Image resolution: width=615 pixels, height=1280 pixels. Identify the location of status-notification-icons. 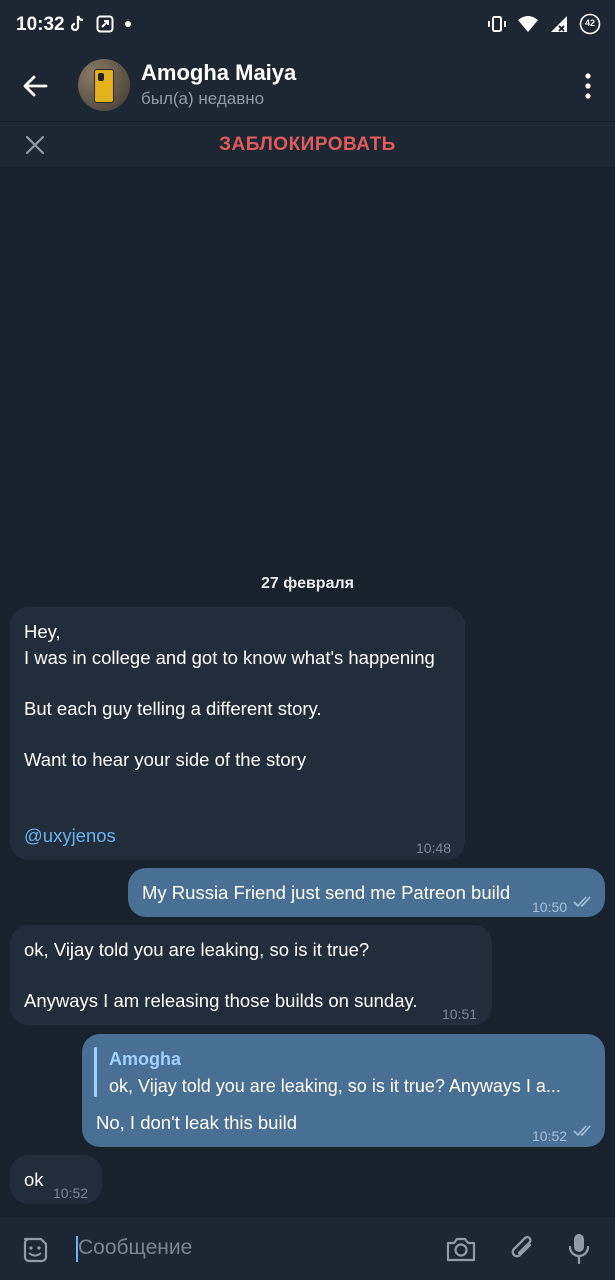
(100, 24).